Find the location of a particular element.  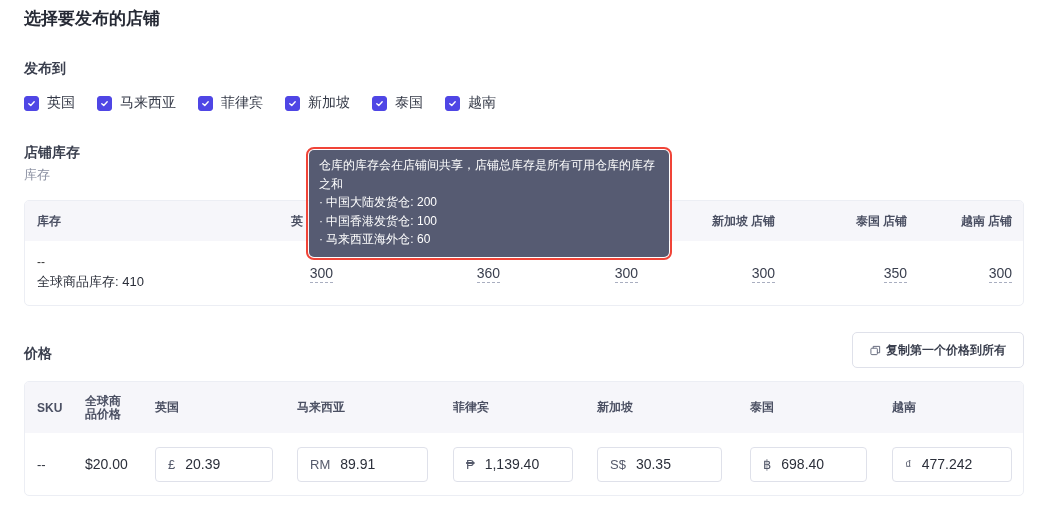

column-header: 新加坡 is located at coordinates (615, 407).